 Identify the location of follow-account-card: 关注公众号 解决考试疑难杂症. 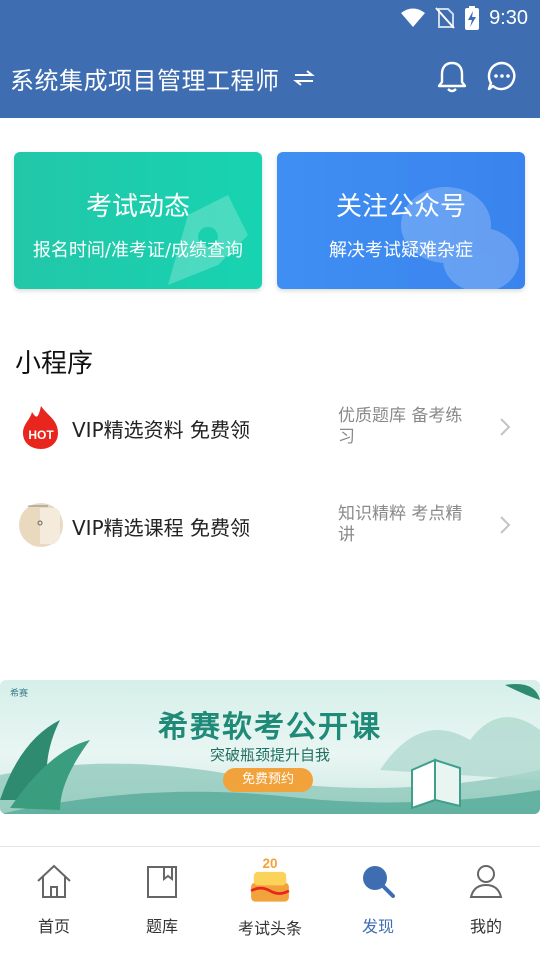
(401, 220).